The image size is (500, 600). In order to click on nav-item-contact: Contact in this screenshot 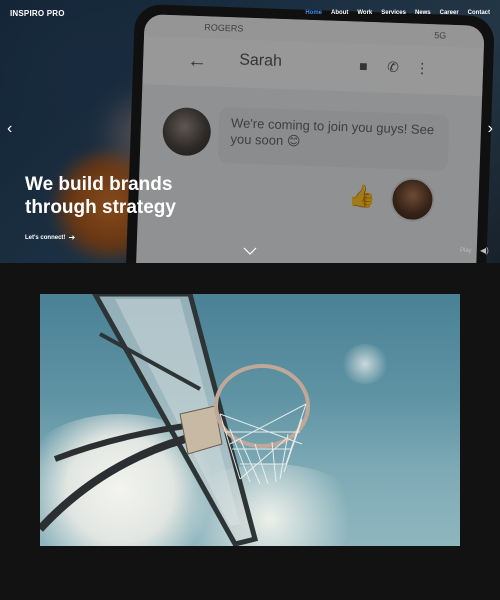, I will do `click(479, 13)`.